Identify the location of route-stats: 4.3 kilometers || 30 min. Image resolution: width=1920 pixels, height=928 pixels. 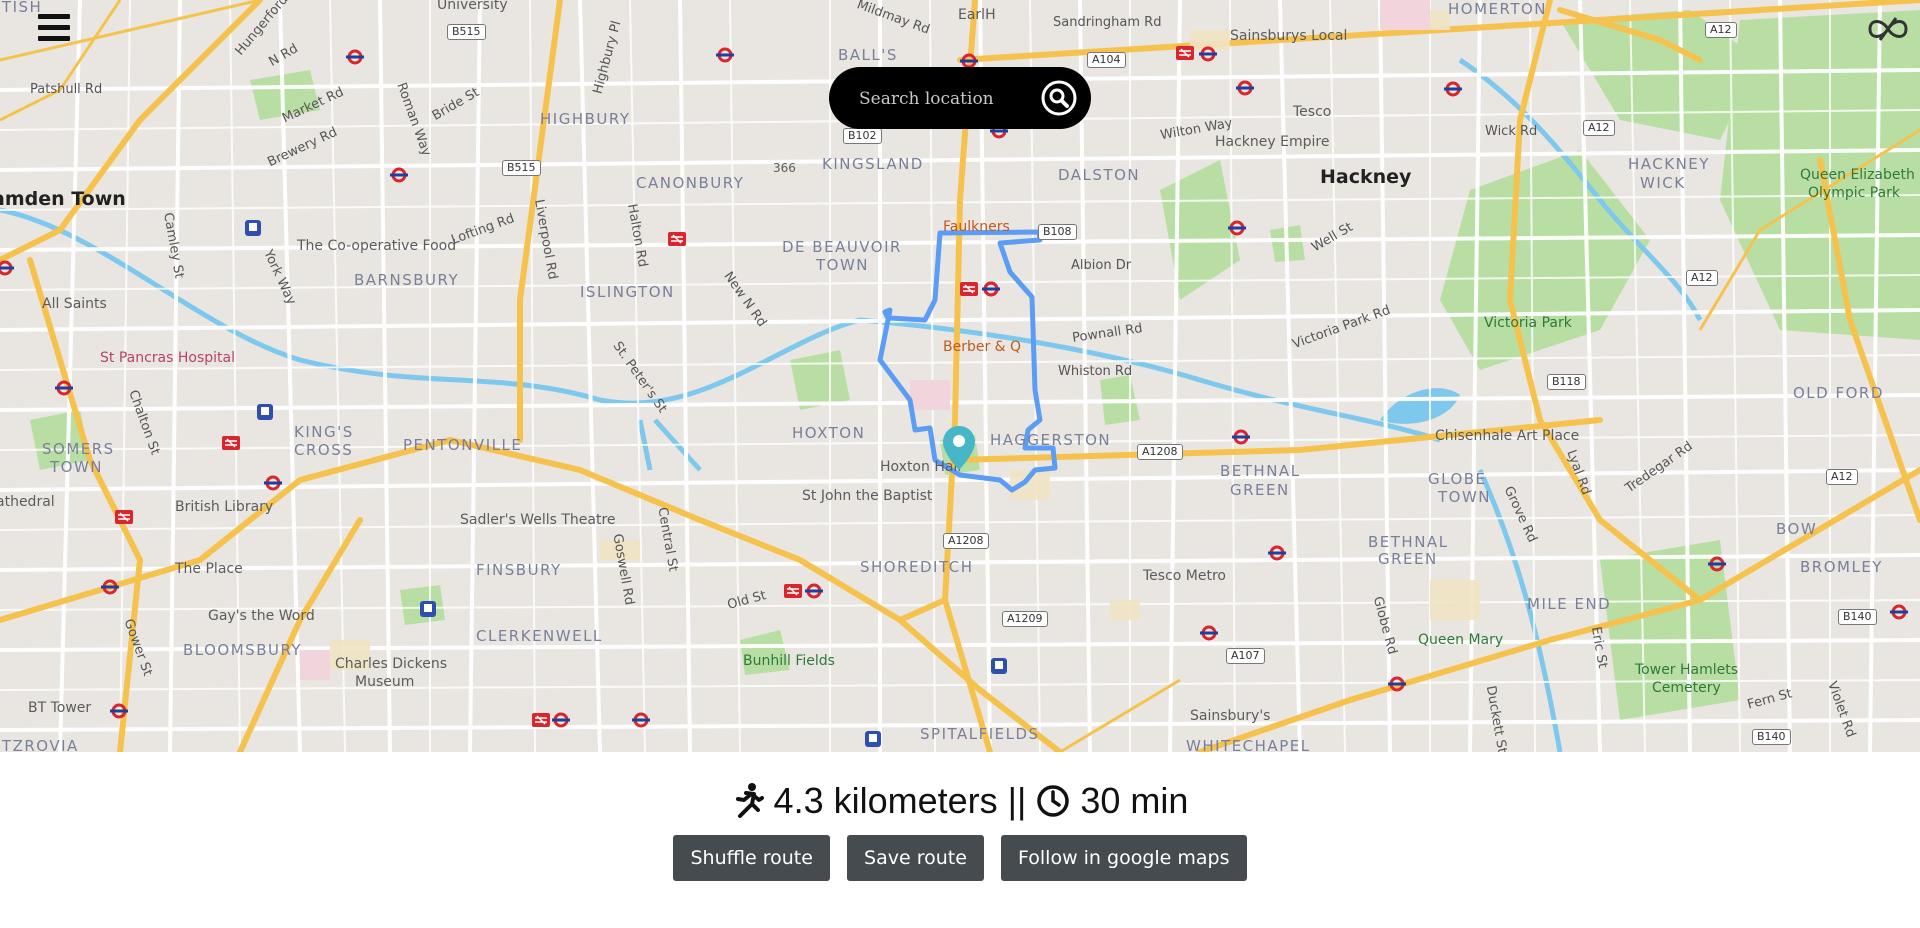
(960, 801).